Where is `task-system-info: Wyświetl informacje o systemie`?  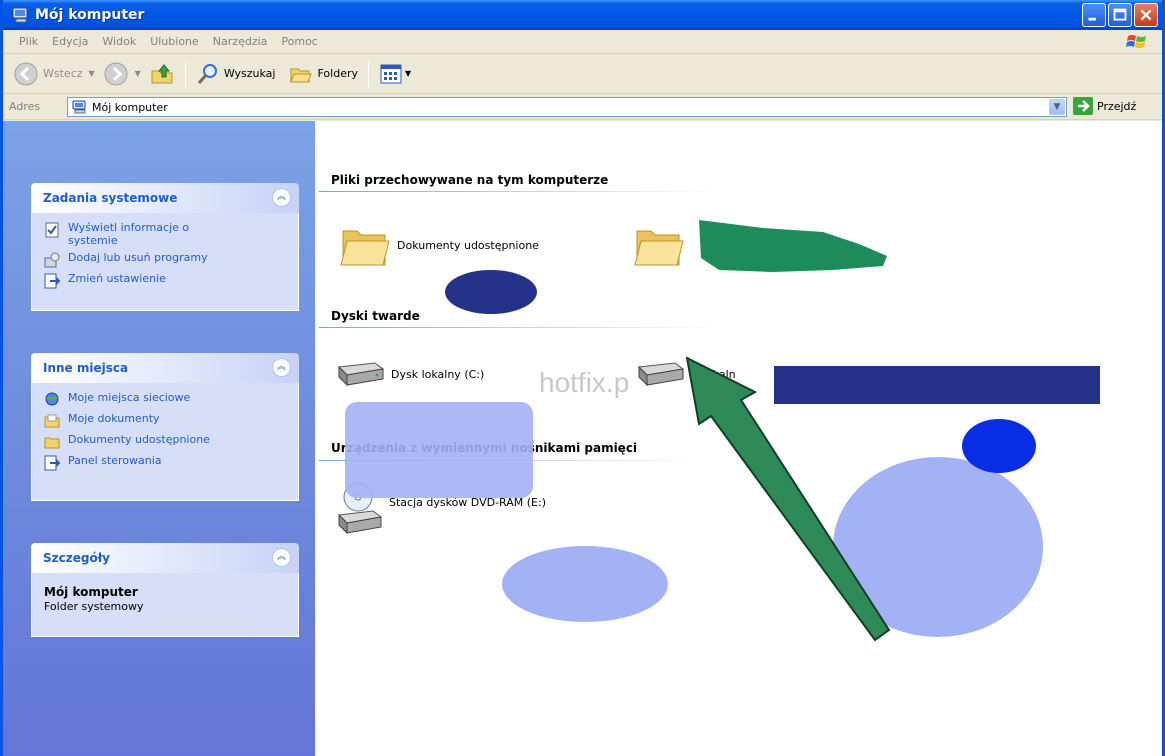 task-system-info: Wyświetl informacje o systemie is located at coordinates (171, 234).